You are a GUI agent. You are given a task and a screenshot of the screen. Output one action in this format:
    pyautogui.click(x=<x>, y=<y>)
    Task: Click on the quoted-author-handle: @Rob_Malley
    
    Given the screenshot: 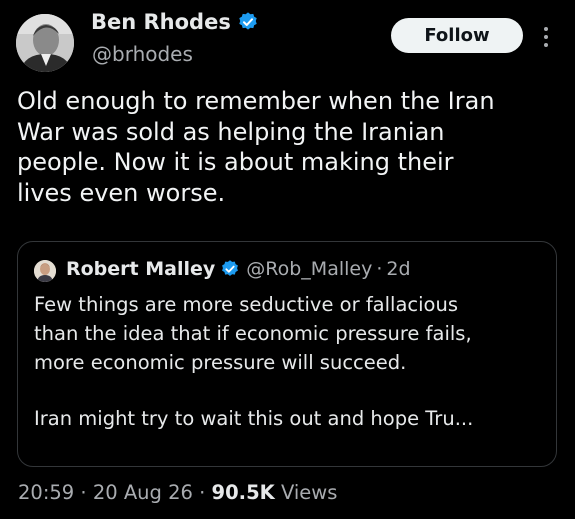 What is the action you would take?
    pyautogui.click(x=309, y=269)
    